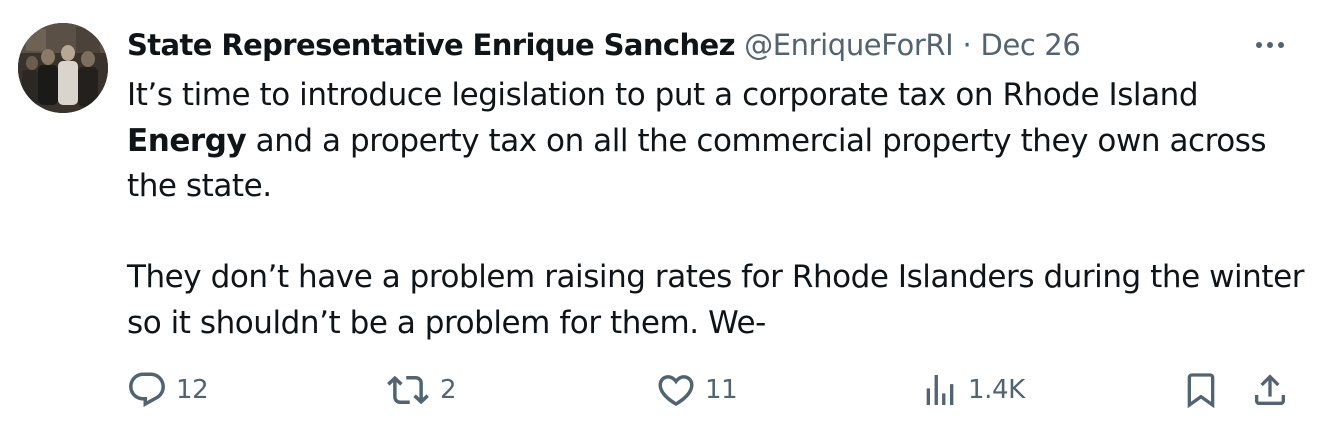  Describe the element at coordinates (721, 390) in the screenshot. I see `like-count: 11` at that location.